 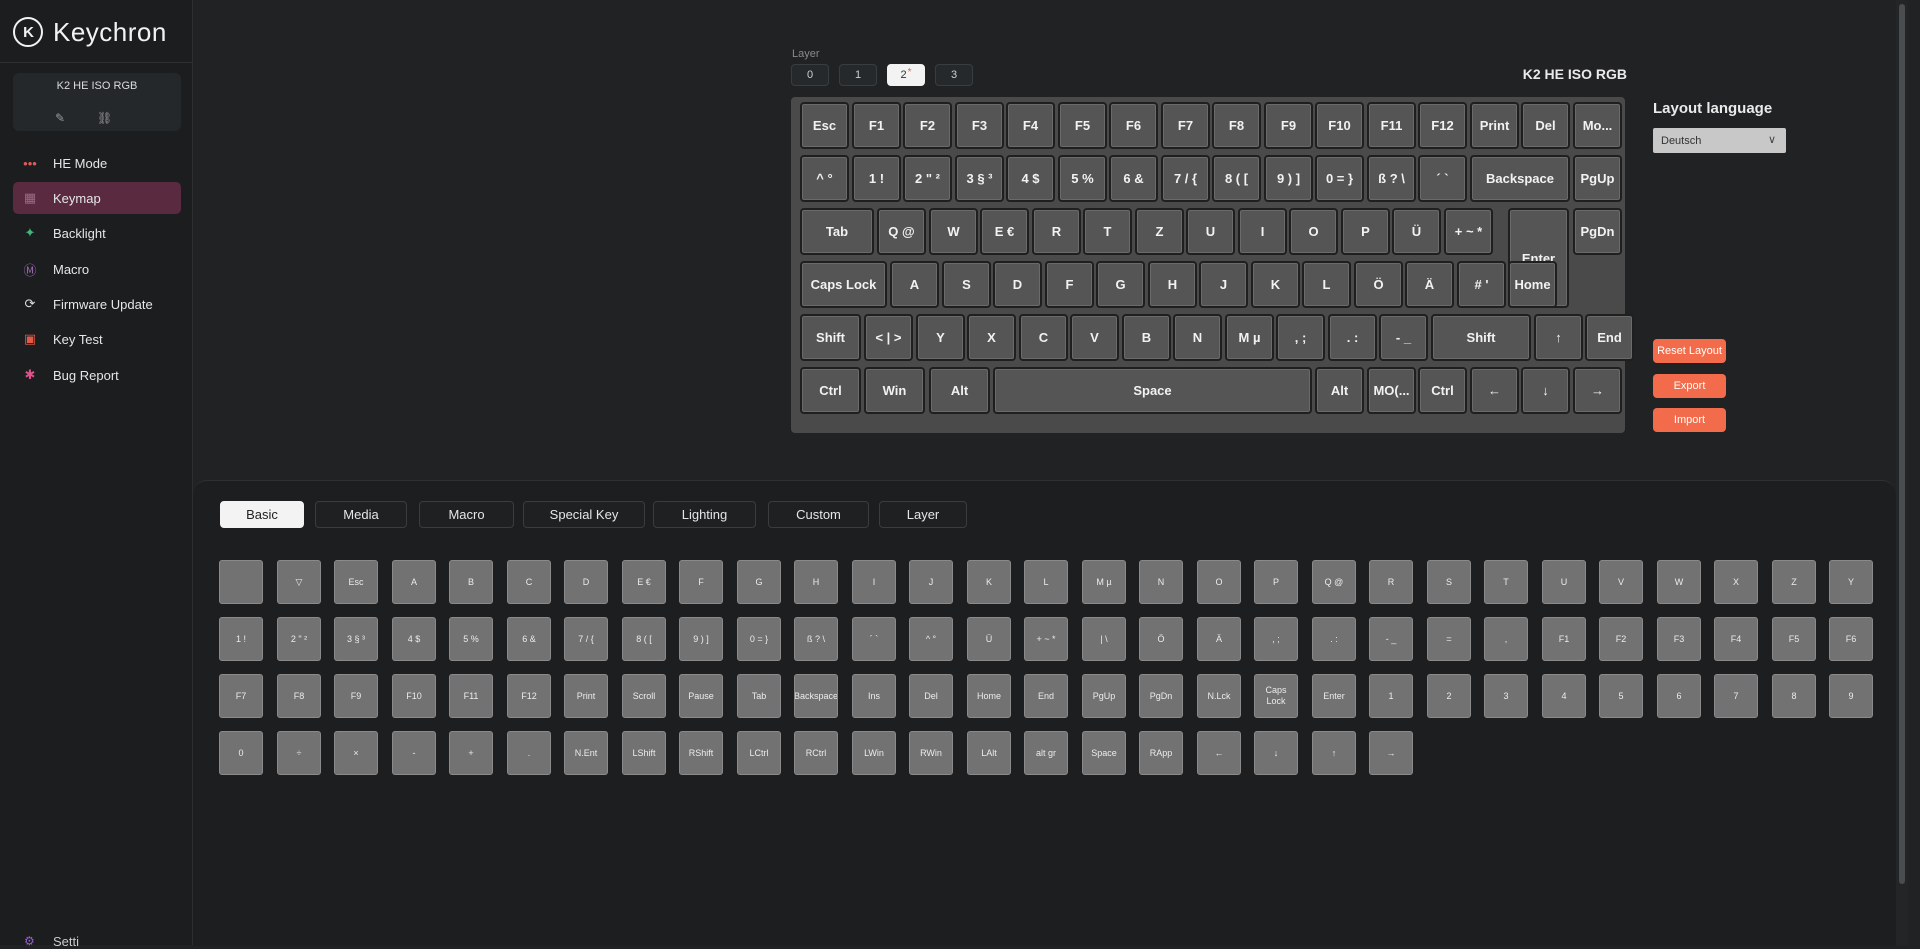 What do you see at coordinates (837, 231) in the screenshot?
I see `key-tab: Tab` at bounding box center [837, 231].